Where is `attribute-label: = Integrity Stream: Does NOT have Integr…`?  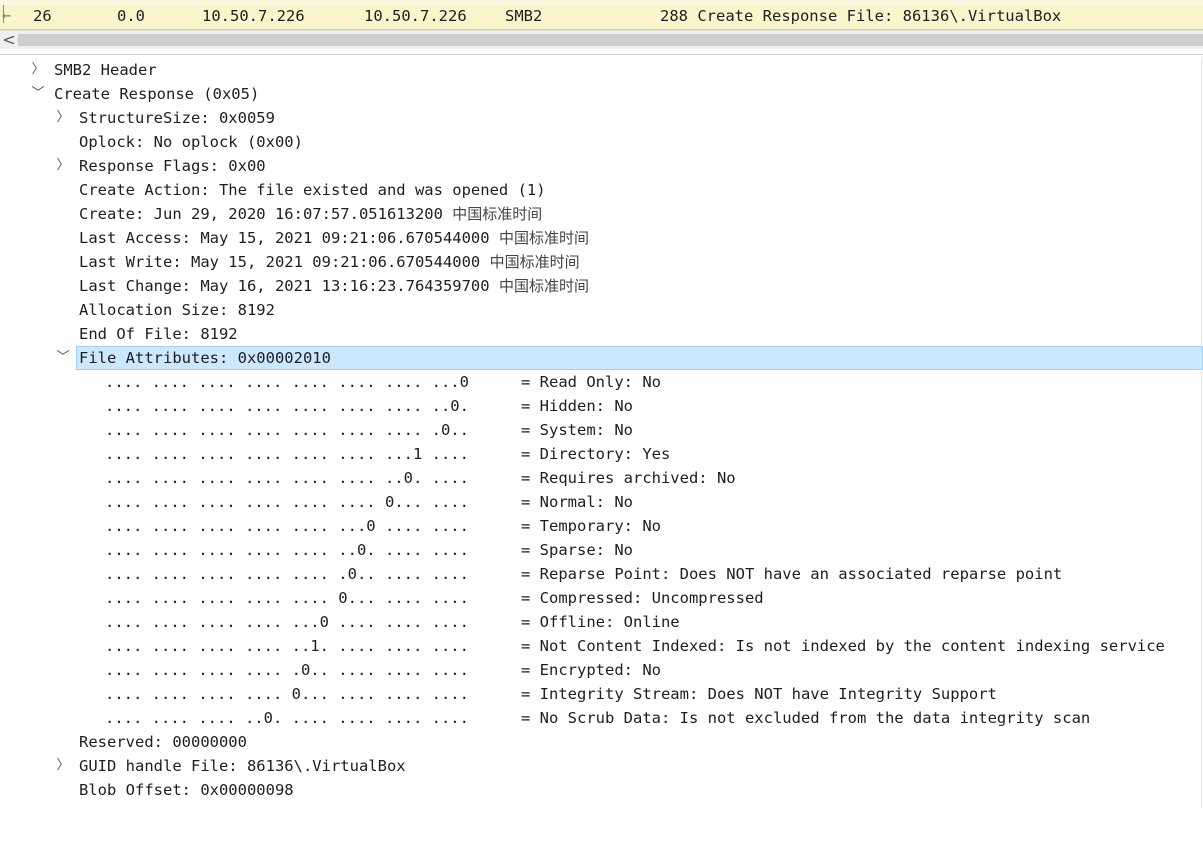 attribute-label: = Integrity Stream: Does NOT have Integr… is located at coordinates (759, 694).